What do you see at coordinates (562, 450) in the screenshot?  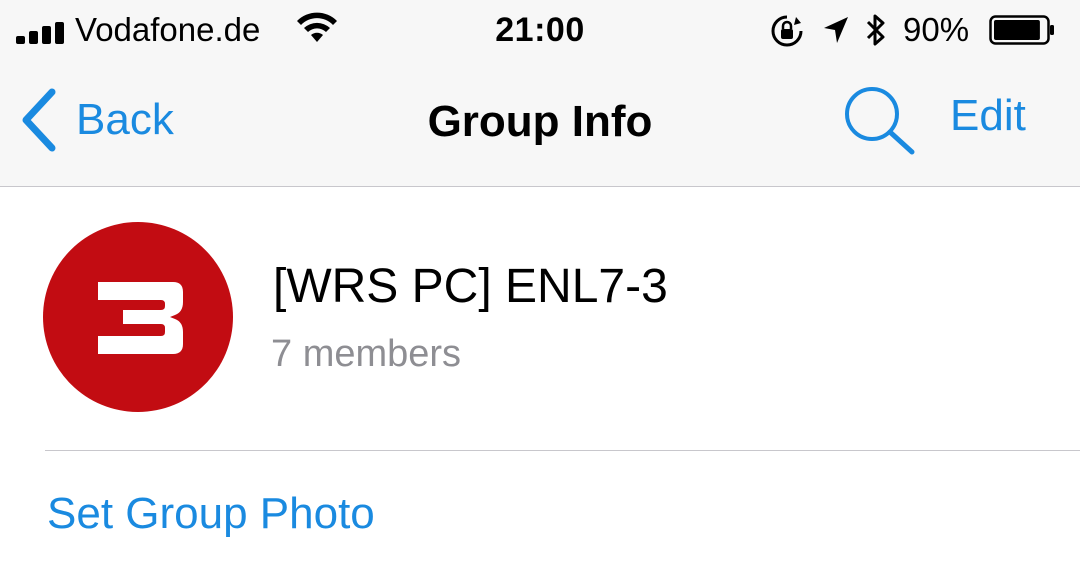 I see `divider` at bounding box center [562, 450].